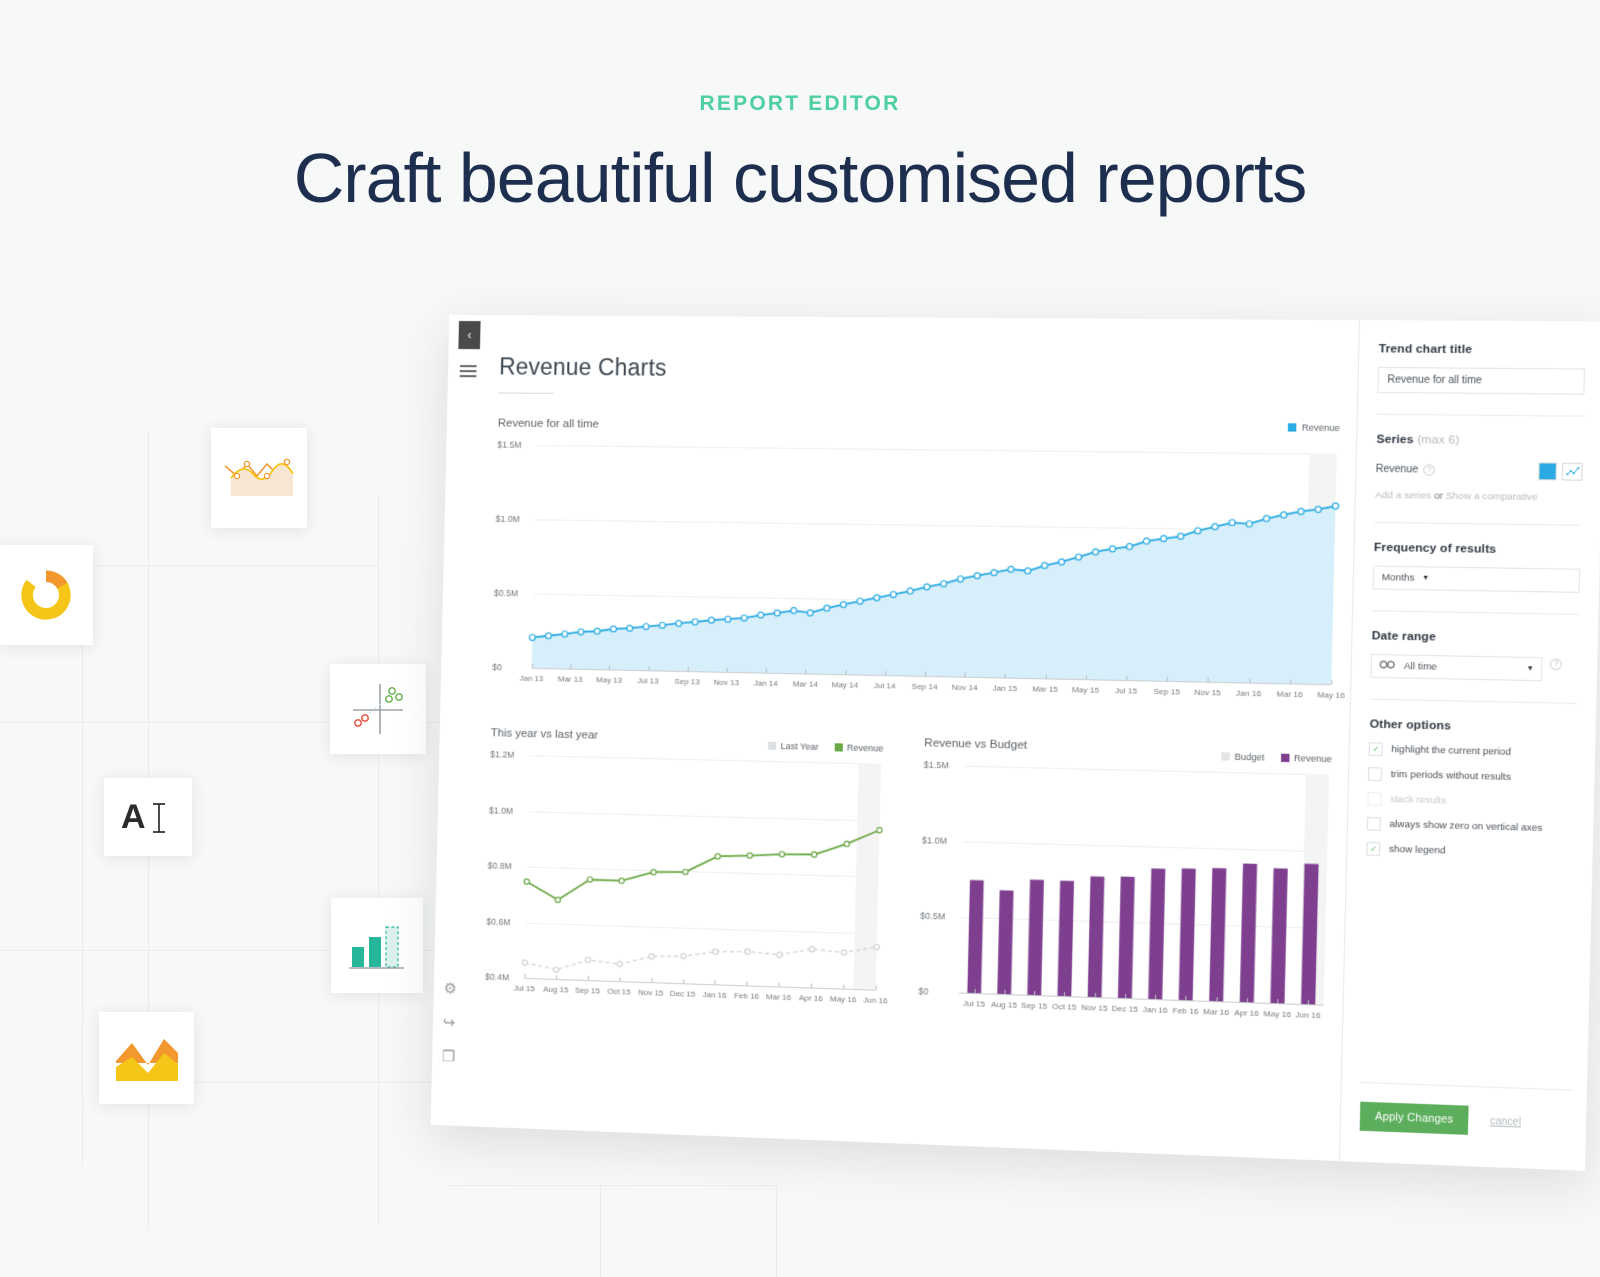 This screenshot has height=1277, width=1600. What do you see at coordinates (1387, 666) in the screenshot?
I see `infinity-icon` at bounding box center [1387, 666].